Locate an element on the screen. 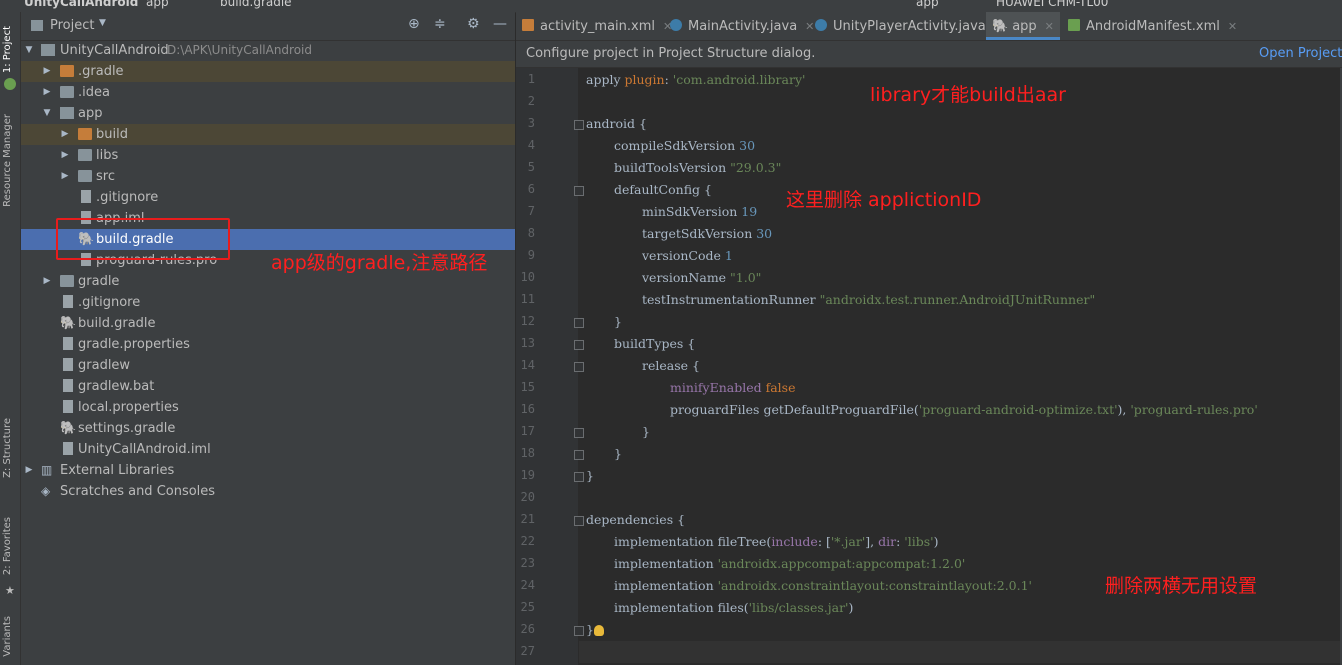 The height and width of the screenshot is (665, 1342). locate-icon: ⊕ is located at coordinates (414, 24).